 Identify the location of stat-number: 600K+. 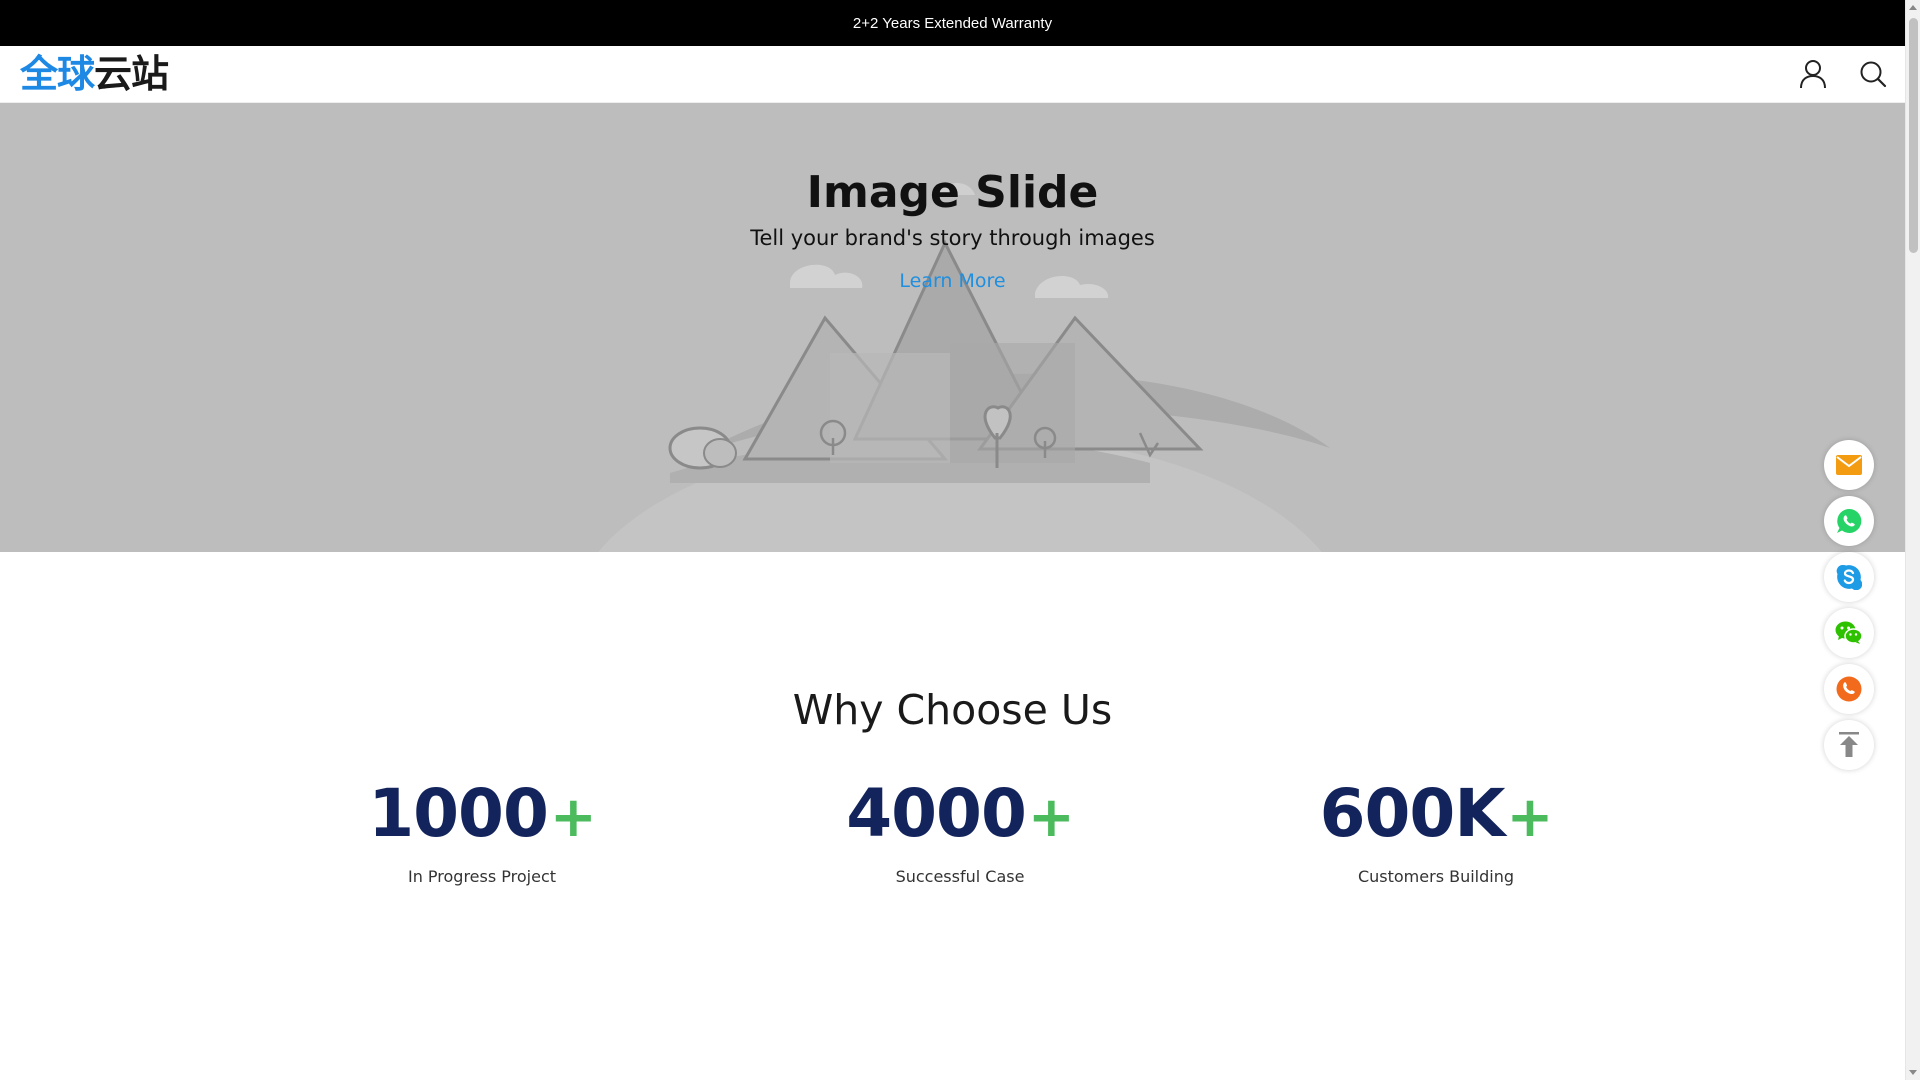
(1436, 813).